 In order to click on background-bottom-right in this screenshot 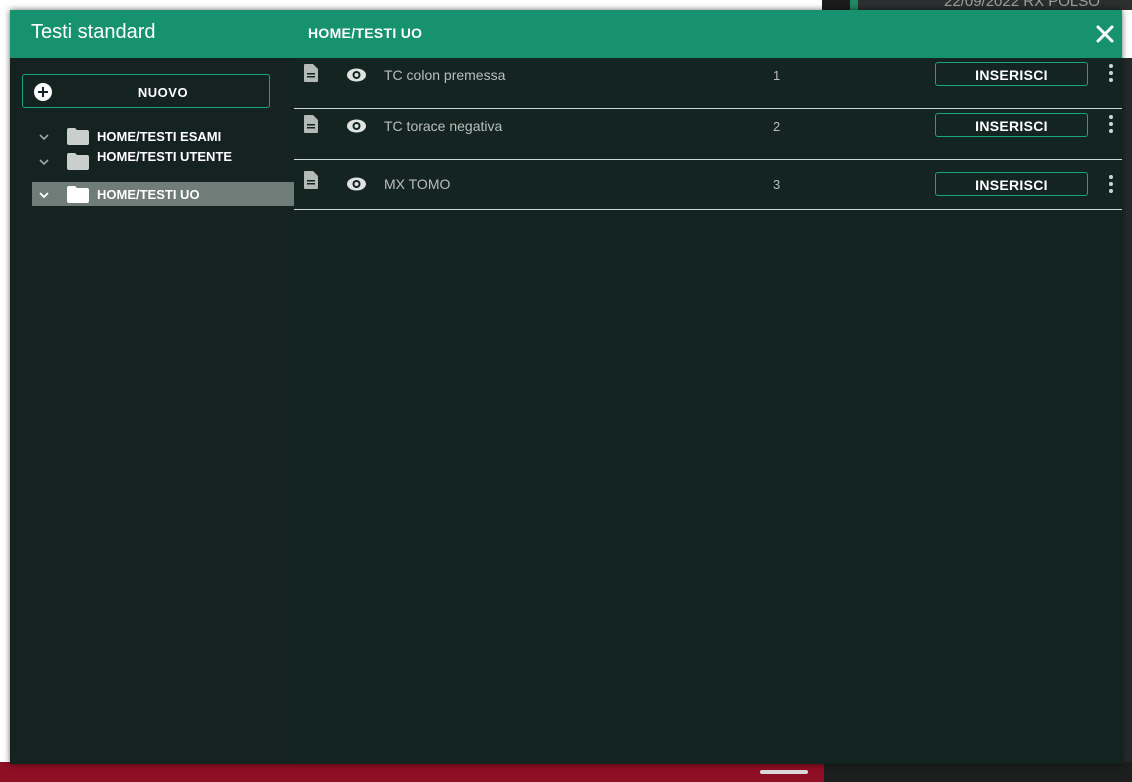, I will do `click(978, 772)`.